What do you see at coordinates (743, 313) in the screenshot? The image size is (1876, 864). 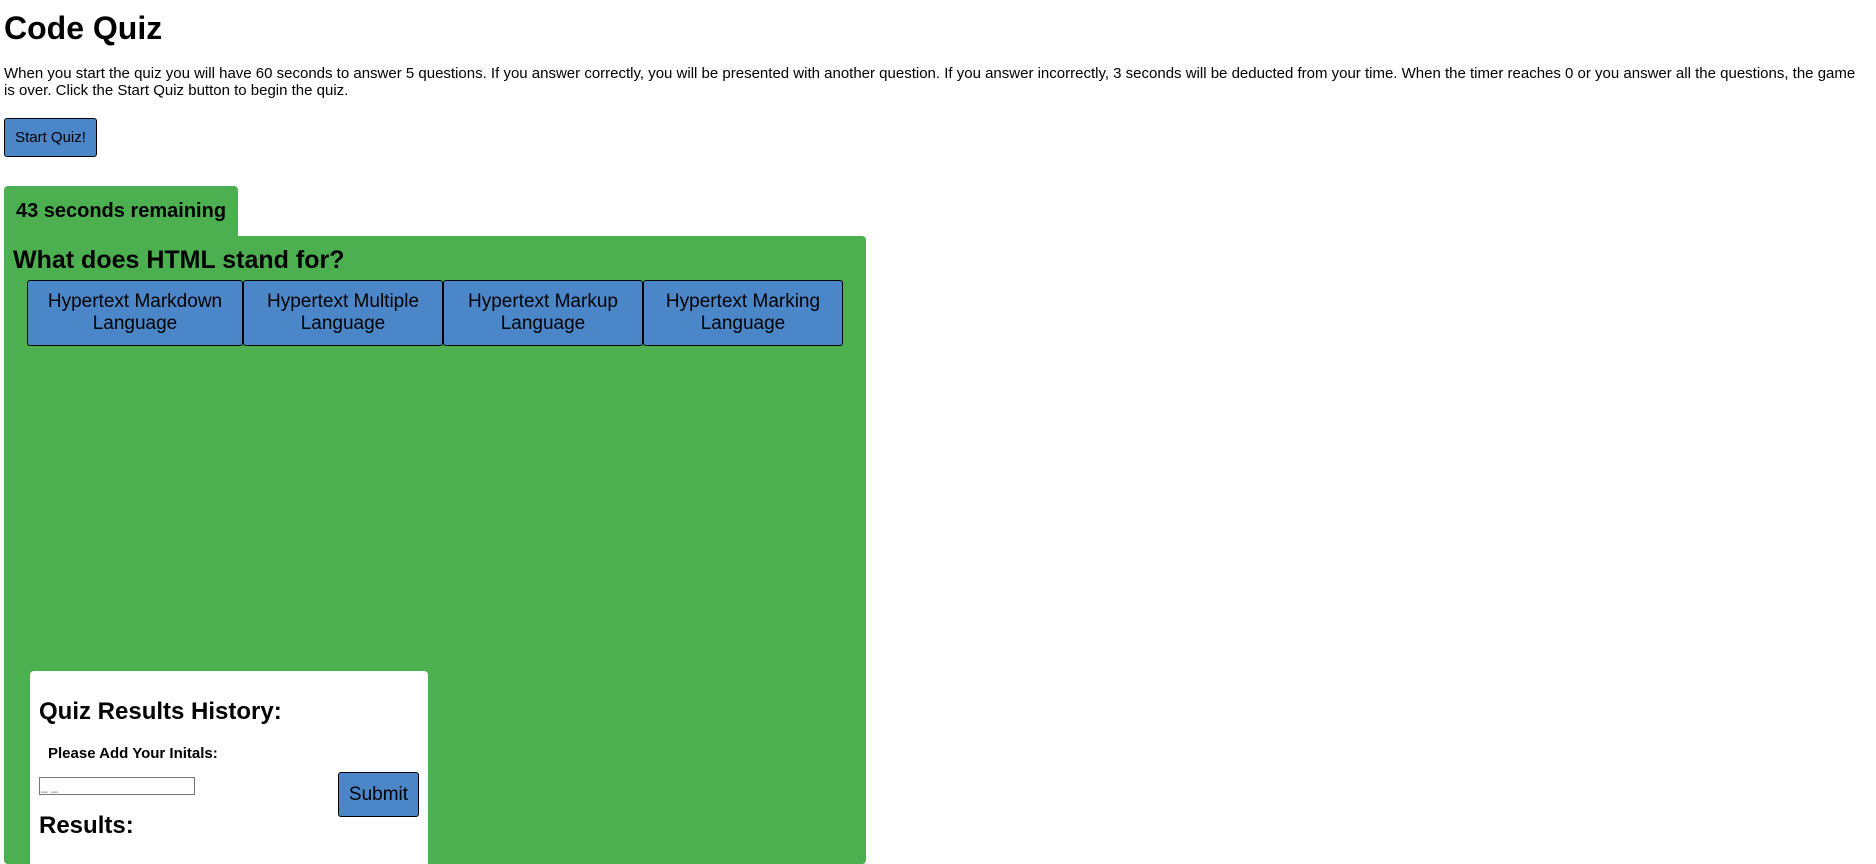 I see `answer-button-4: Hypertext Marking Language` at bounding box center [743, 313].